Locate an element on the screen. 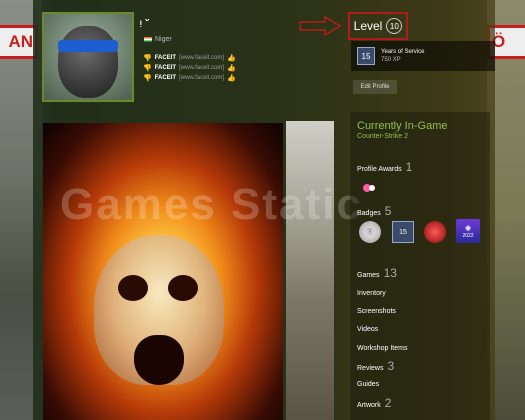  badges-count: 5 is located at coordinates (388, 211).